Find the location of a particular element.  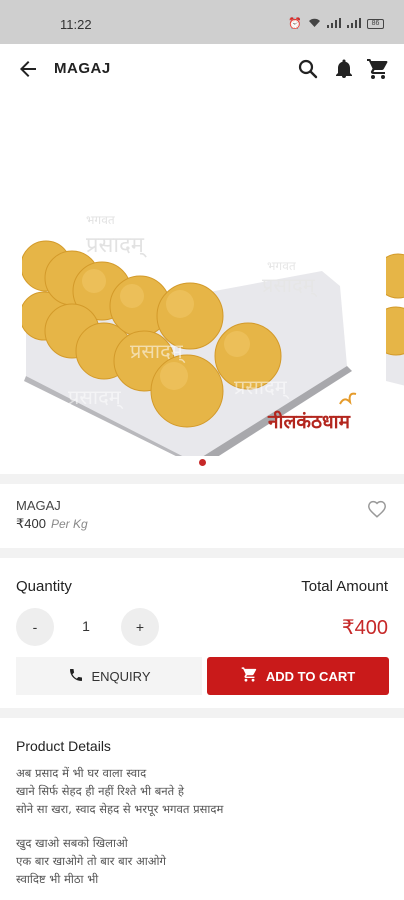

decrement-button: - is located at coordinates (35, 627).